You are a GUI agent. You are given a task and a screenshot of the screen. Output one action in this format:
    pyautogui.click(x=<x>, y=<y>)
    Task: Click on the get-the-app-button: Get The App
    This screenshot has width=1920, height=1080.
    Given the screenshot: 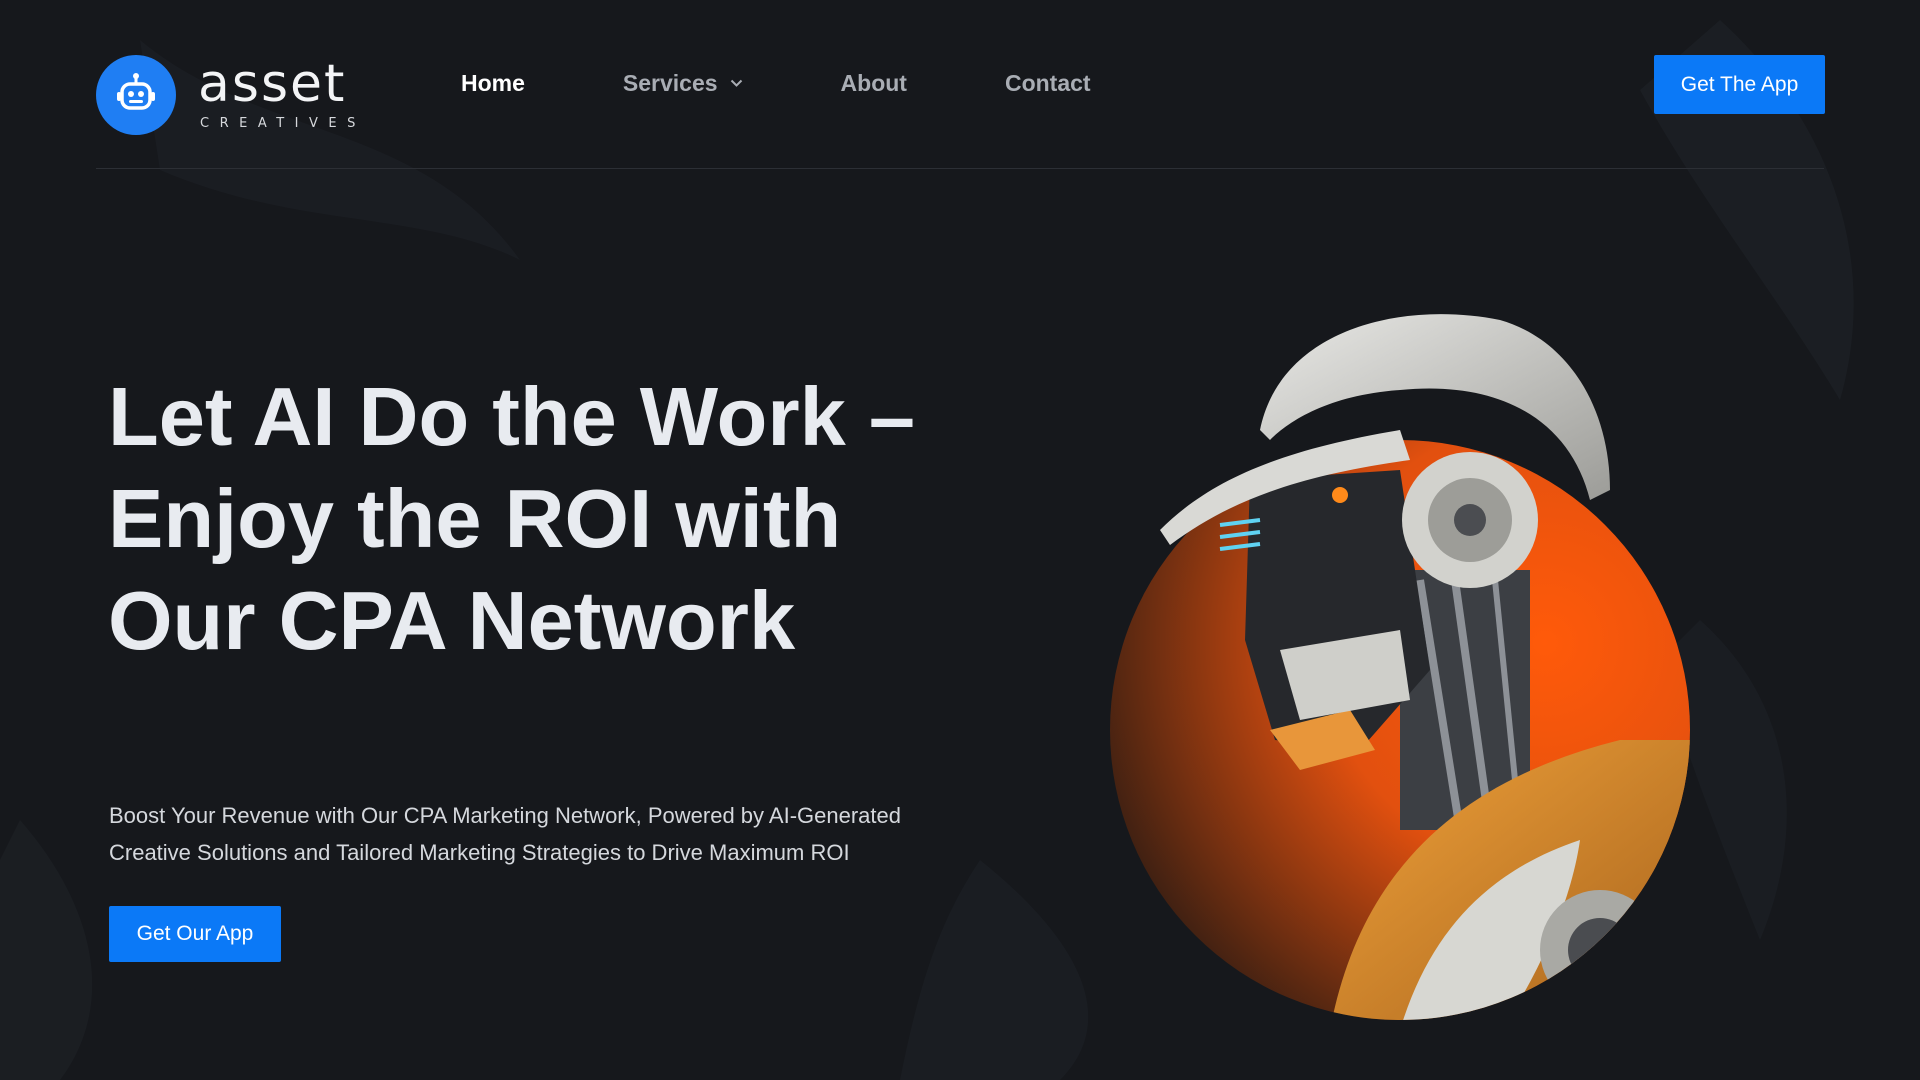 What is the action you would take?
    pyautogui.click(x=1739, y=84)
    